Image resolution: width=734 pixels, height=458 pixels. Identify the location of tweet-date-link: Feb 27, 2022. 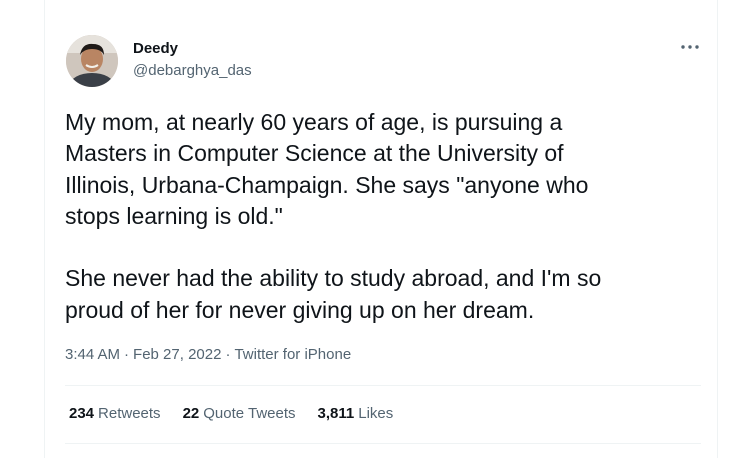
(177, 354).